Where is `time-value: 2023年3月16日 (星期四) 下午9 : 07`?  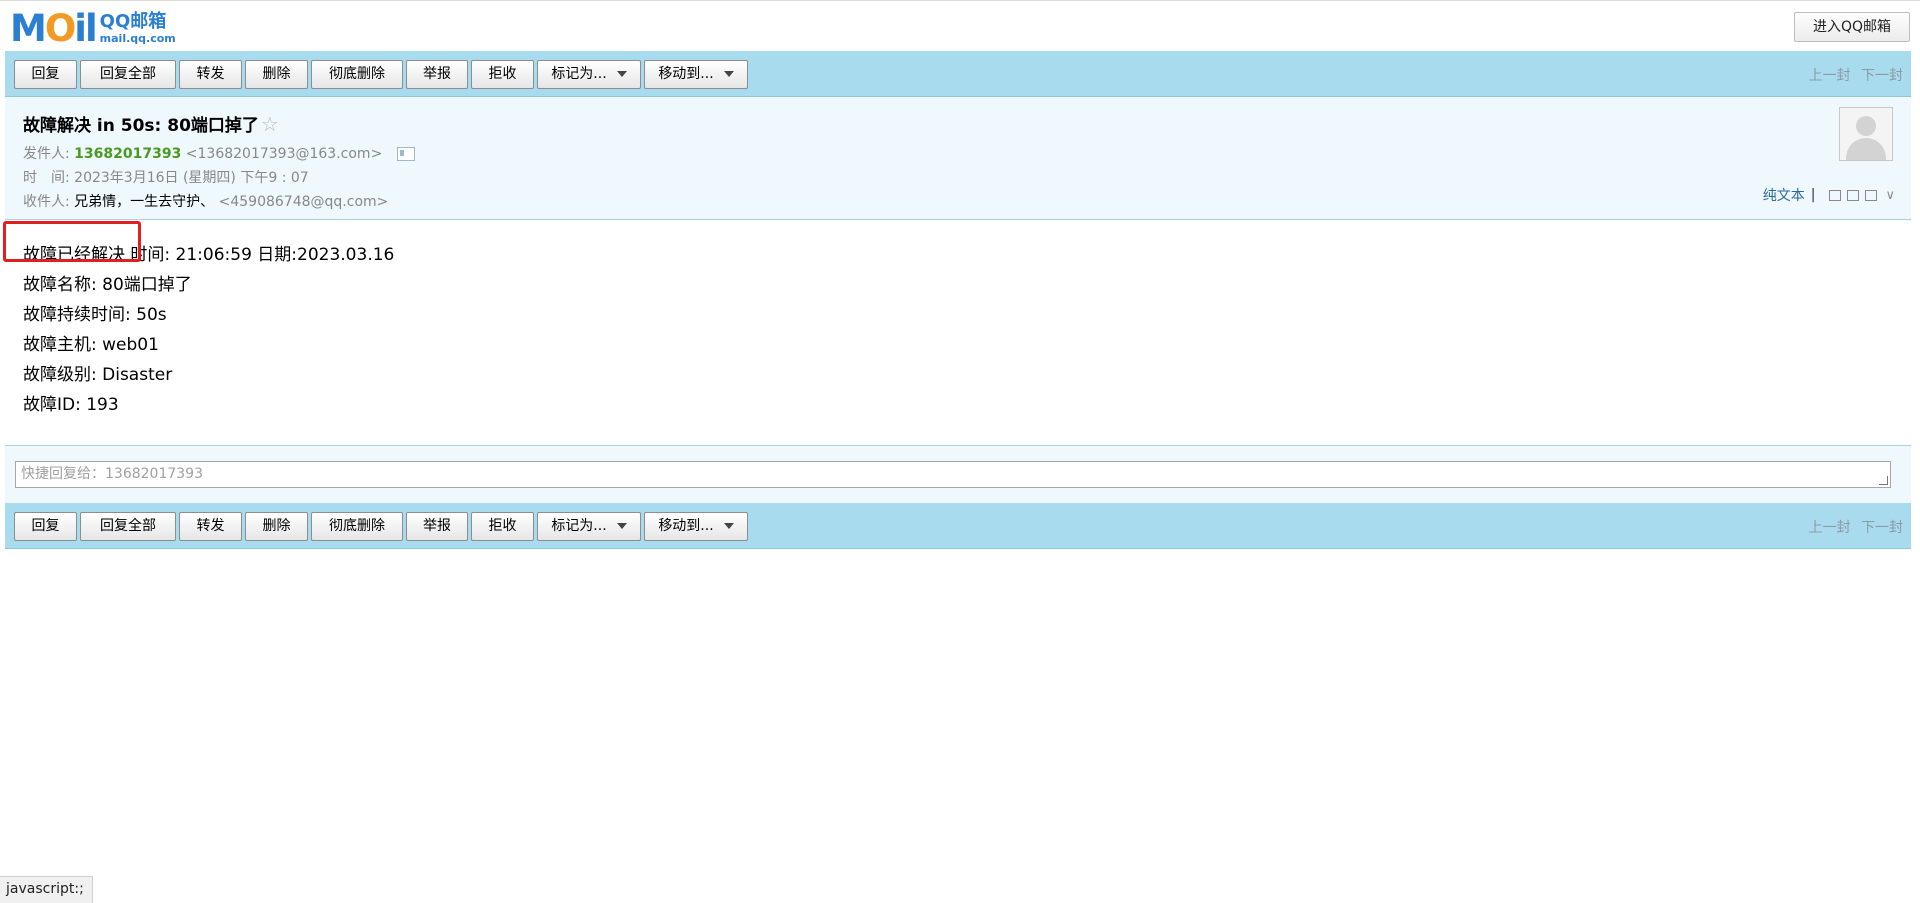 time-value: 2023年3月16日 (星期四) 下午9 : 07 is located at coordinates (191, 178).